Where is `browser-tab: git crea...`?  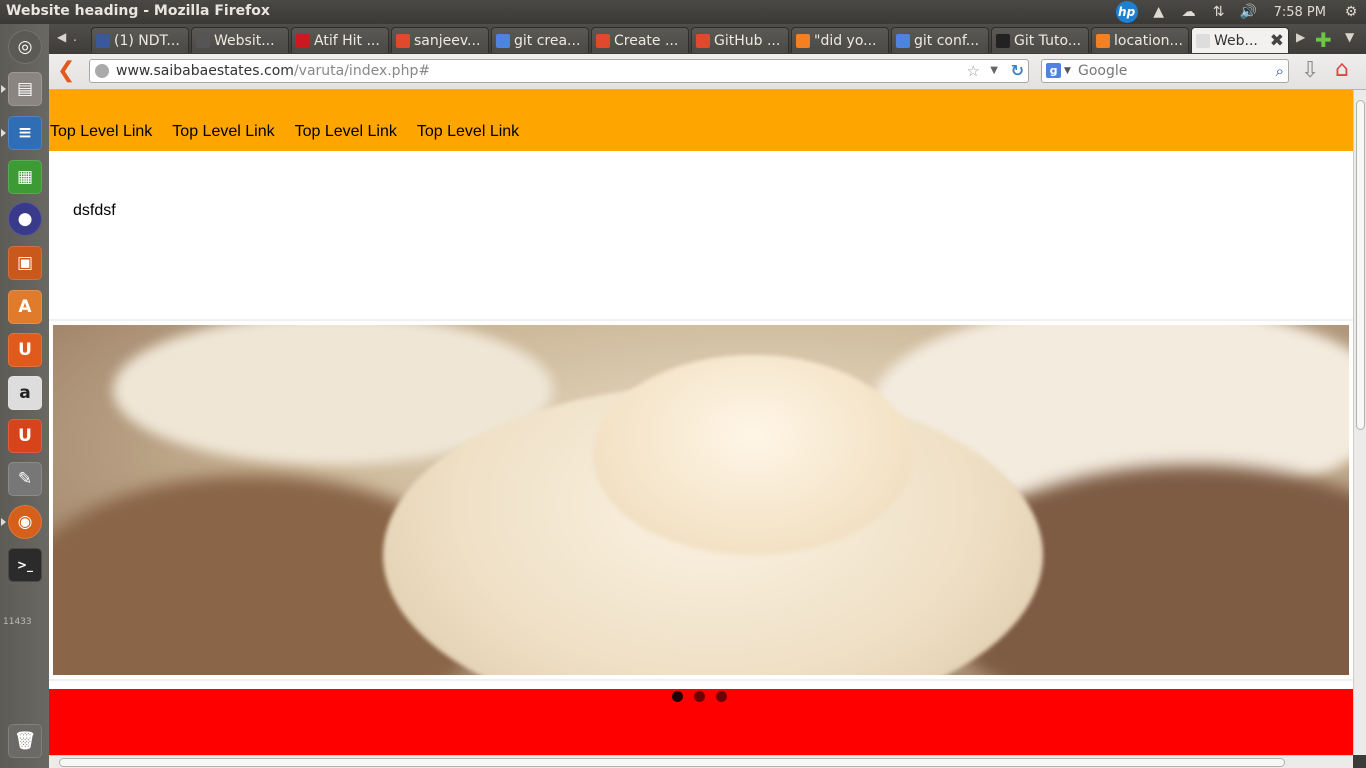 browser-tab: git crea... is located at coordinates (540, 40).